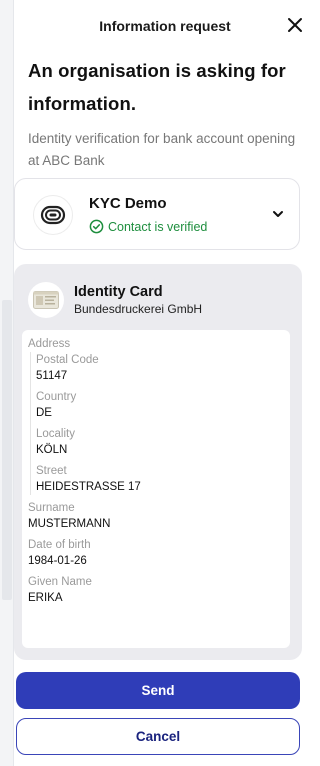  I want to click on request-heading-line-2: information., so click(82, 103).